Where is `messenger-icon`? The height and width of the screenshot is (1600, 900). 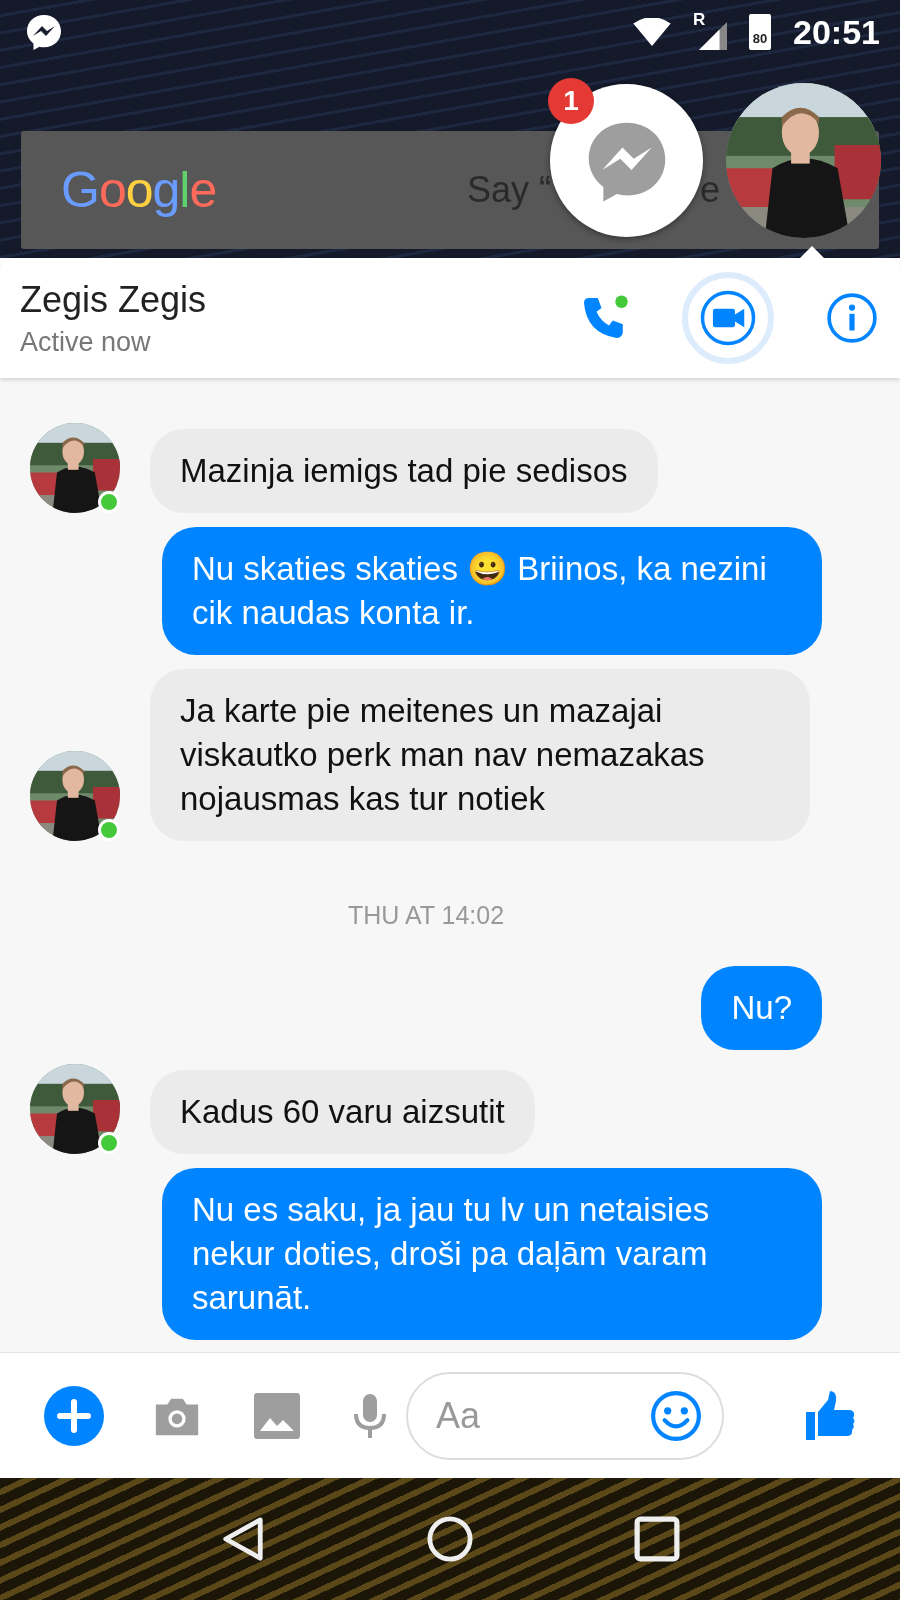 messenger-icon is located at coordinates (44, 32).